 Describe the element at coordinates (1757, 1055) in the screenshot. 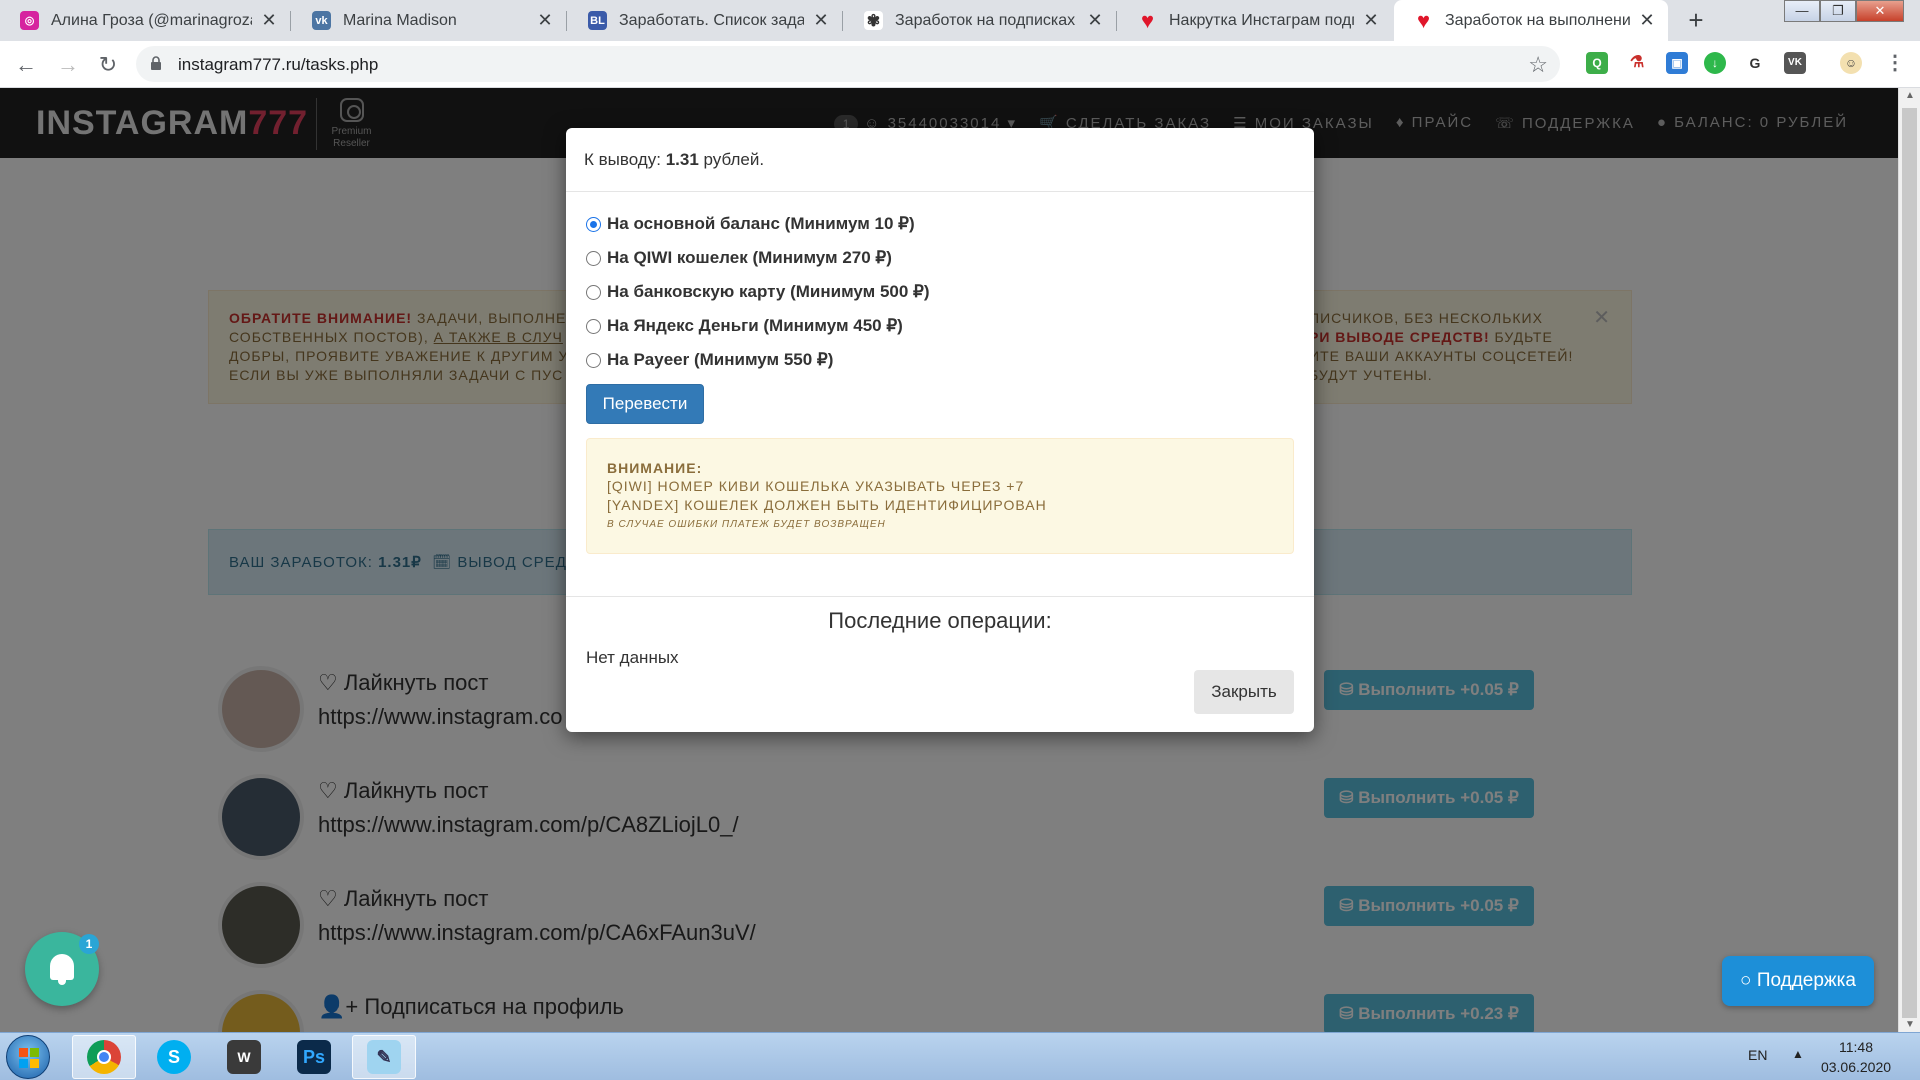

I see `language-indicator: EN` at that location.